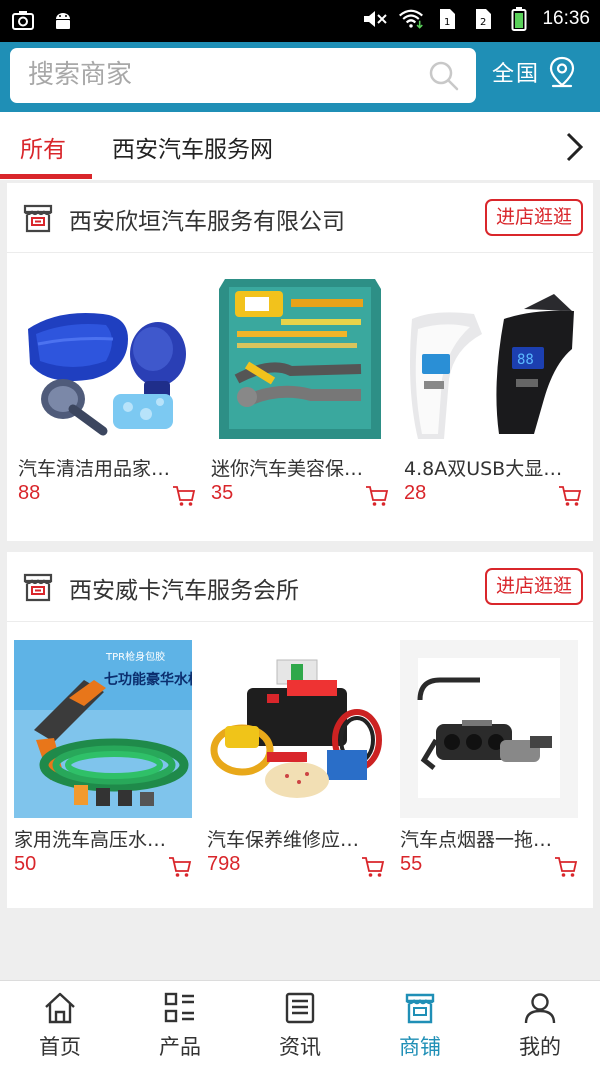 The width and height of the screenshot is (600, 1067). Describe the element at coordinates (525, 360) in the screenshot. I see `svg-text: 88` at that location.